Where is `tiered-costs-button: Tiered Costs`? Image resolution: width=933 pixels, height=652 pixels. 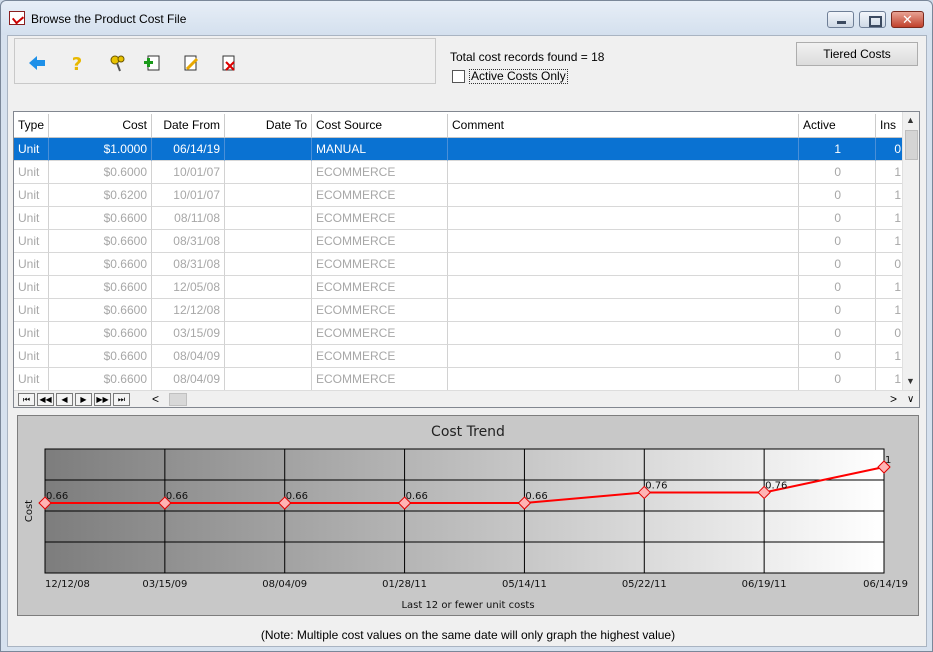
tiered-costs-button: Tiered Costs is located at coordinates (857, 54).